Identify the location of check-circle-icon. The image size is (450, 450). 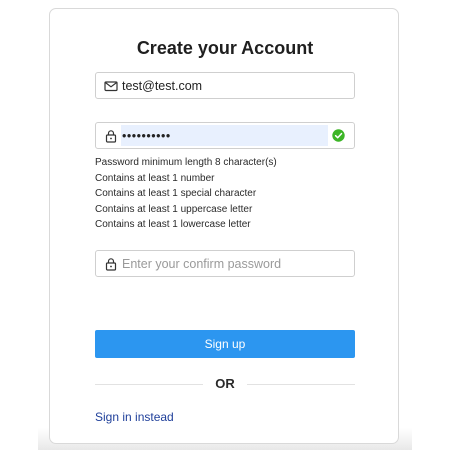
(338, 135).